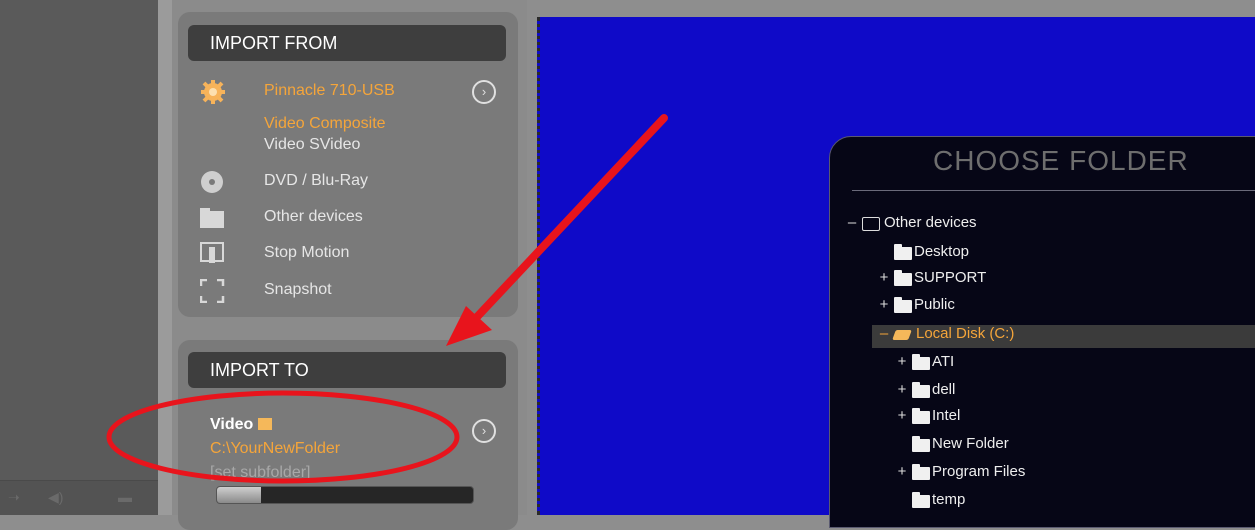  I want to click on annotation-arrow-line, so click(570, 218).